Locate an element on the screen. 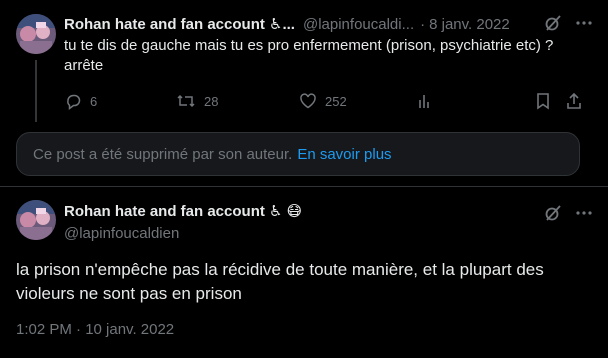 This screenshot has height=358, width=608. views-button is located at coordinates (425, 101).